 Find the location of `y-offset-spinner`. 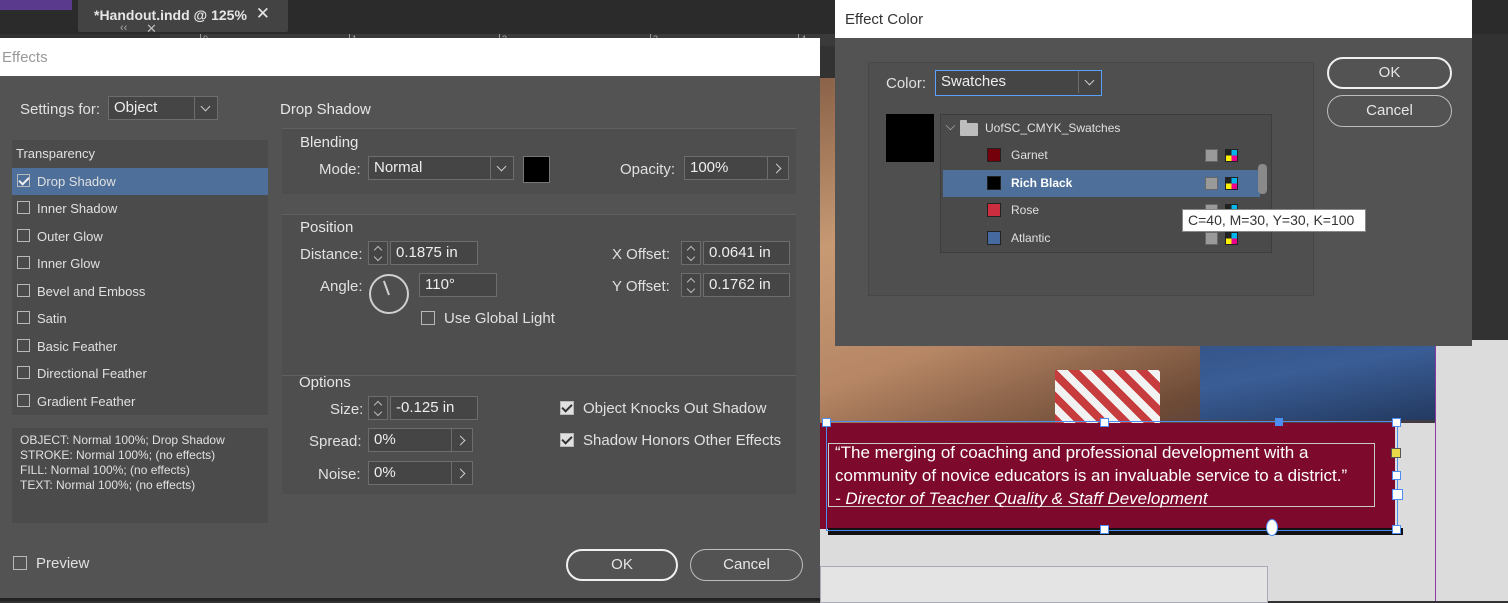

y-offset-spinner is located at coordinates (691, 285).